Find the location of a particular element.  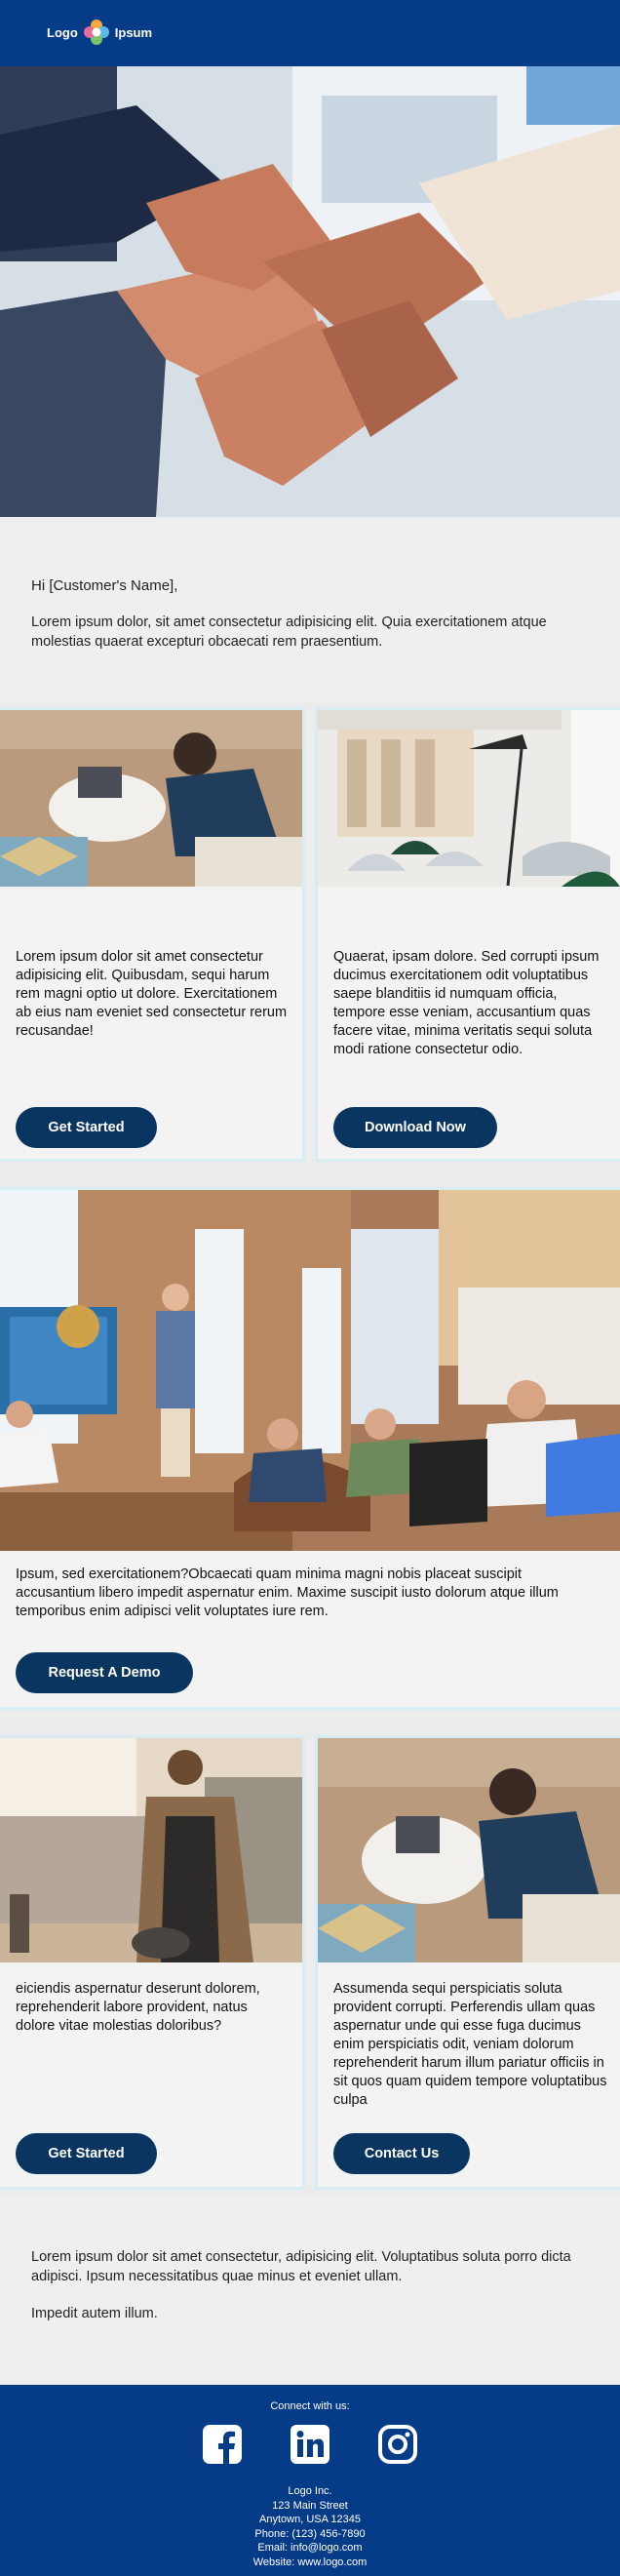

website-link: Website: www.logo.com is located at coordinates (310, 2563).